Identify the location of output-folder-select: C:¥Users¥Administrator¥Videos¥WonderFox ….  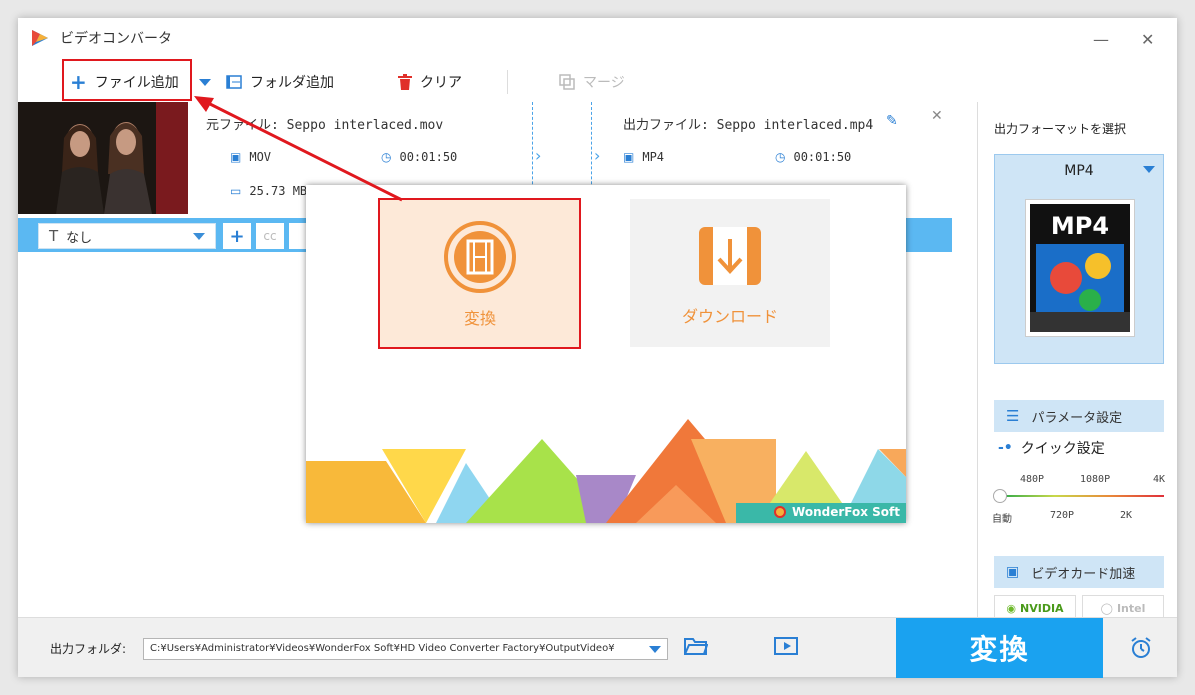
(405, 649).